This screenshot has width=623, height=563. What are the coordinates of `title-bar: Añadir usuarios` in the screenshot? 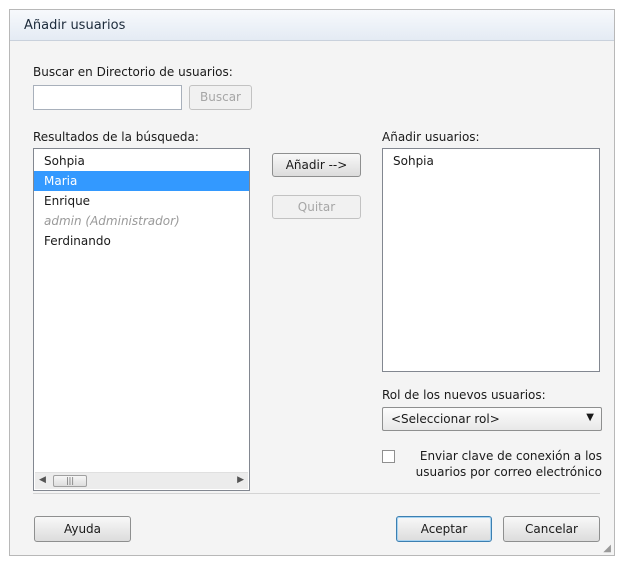 It's located at (312, 25).